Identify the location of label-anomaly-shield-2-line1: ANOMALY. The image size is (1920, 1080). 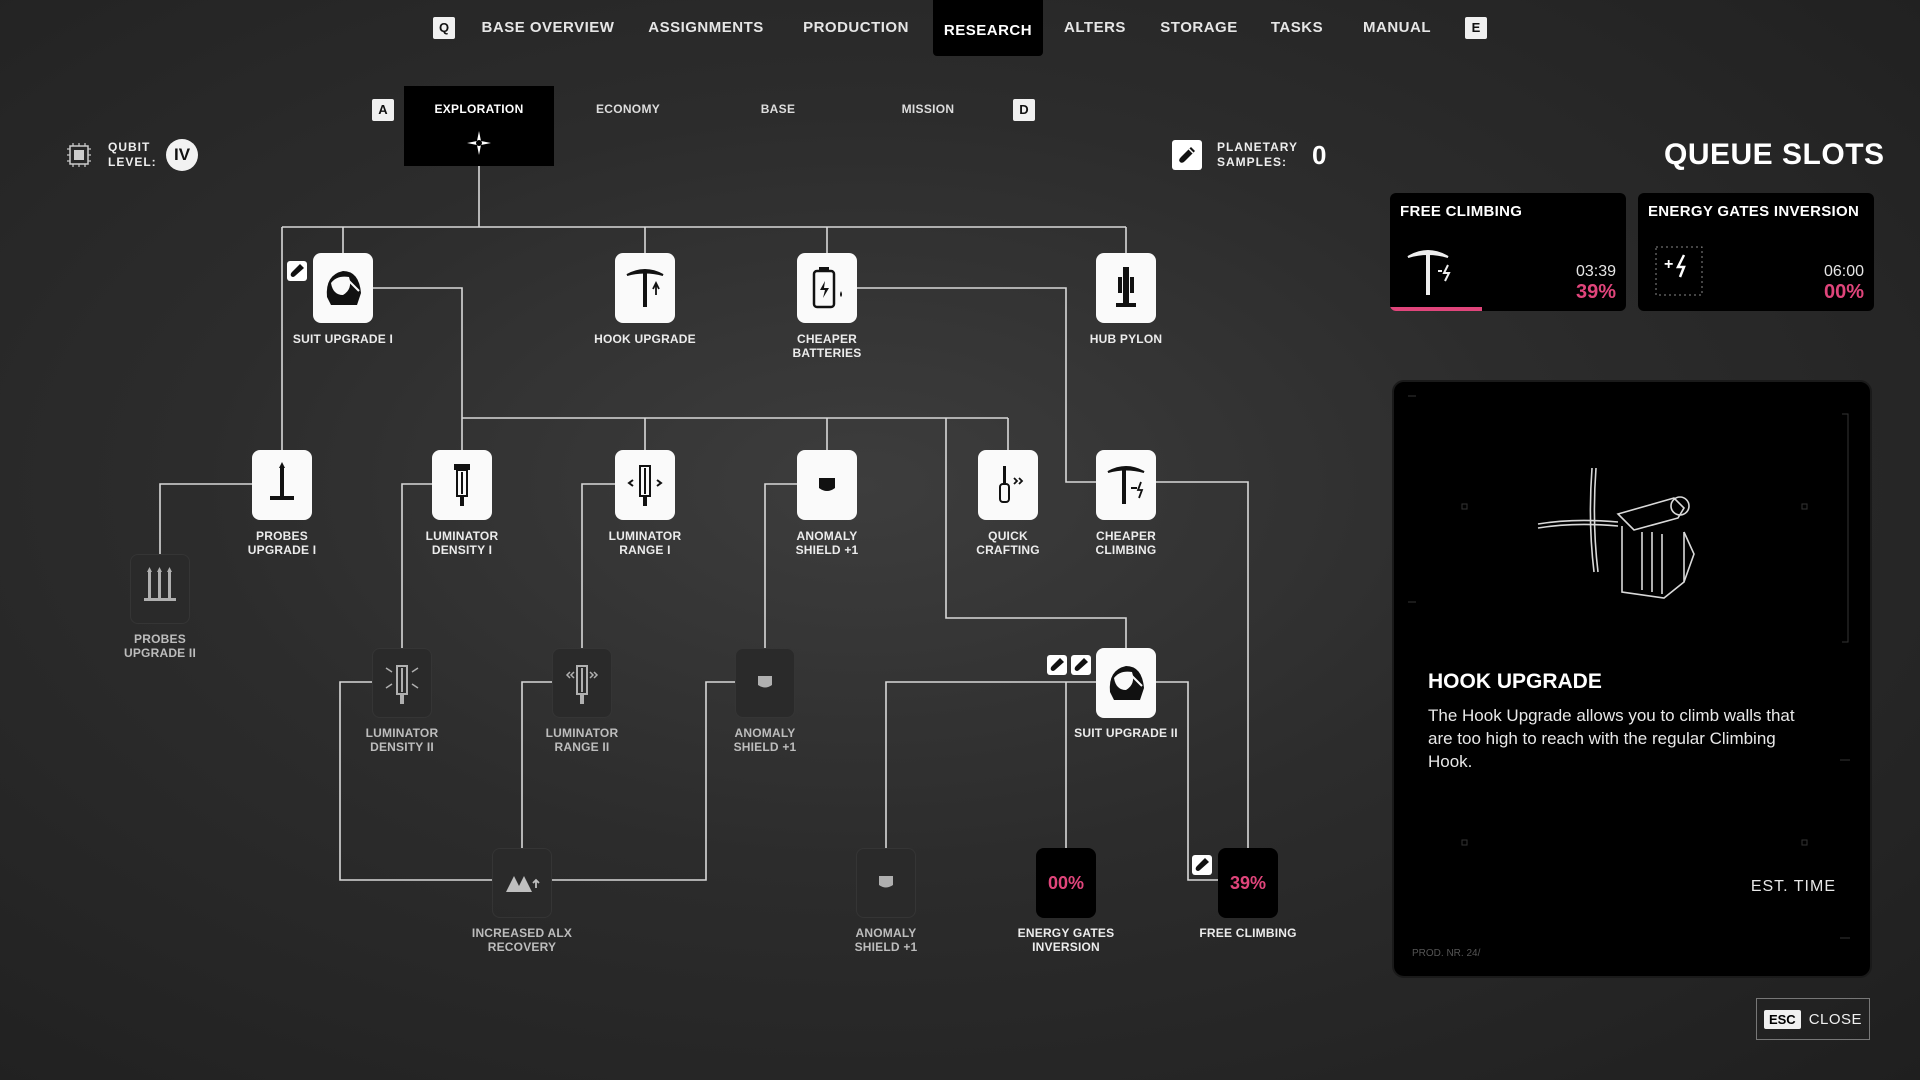
(765, 733).